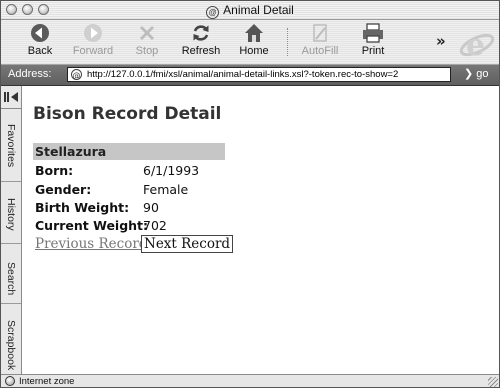 The image size is (500, 388). Describe the element at coordinates (93, 51) in the screenshot. I see `forward-label: Forward` at that location.